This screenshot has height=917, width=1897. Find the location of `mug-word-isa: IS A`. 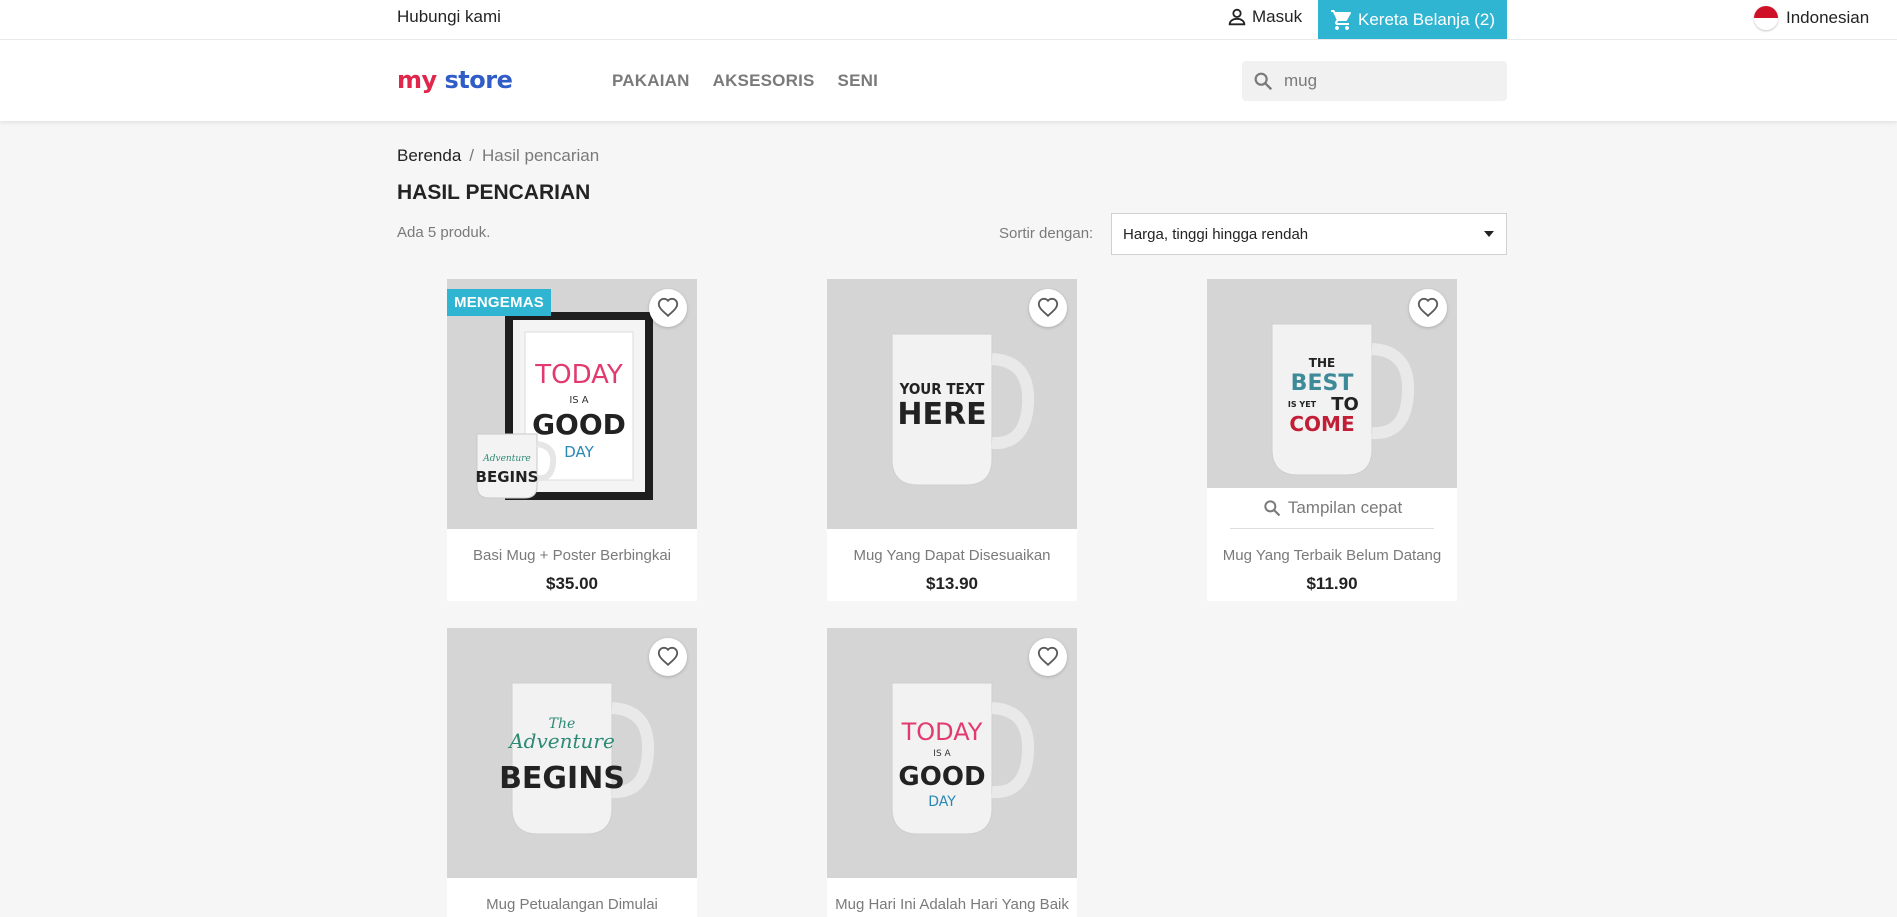

mug-word-isa: IS A is located at coordinates (942, 754).